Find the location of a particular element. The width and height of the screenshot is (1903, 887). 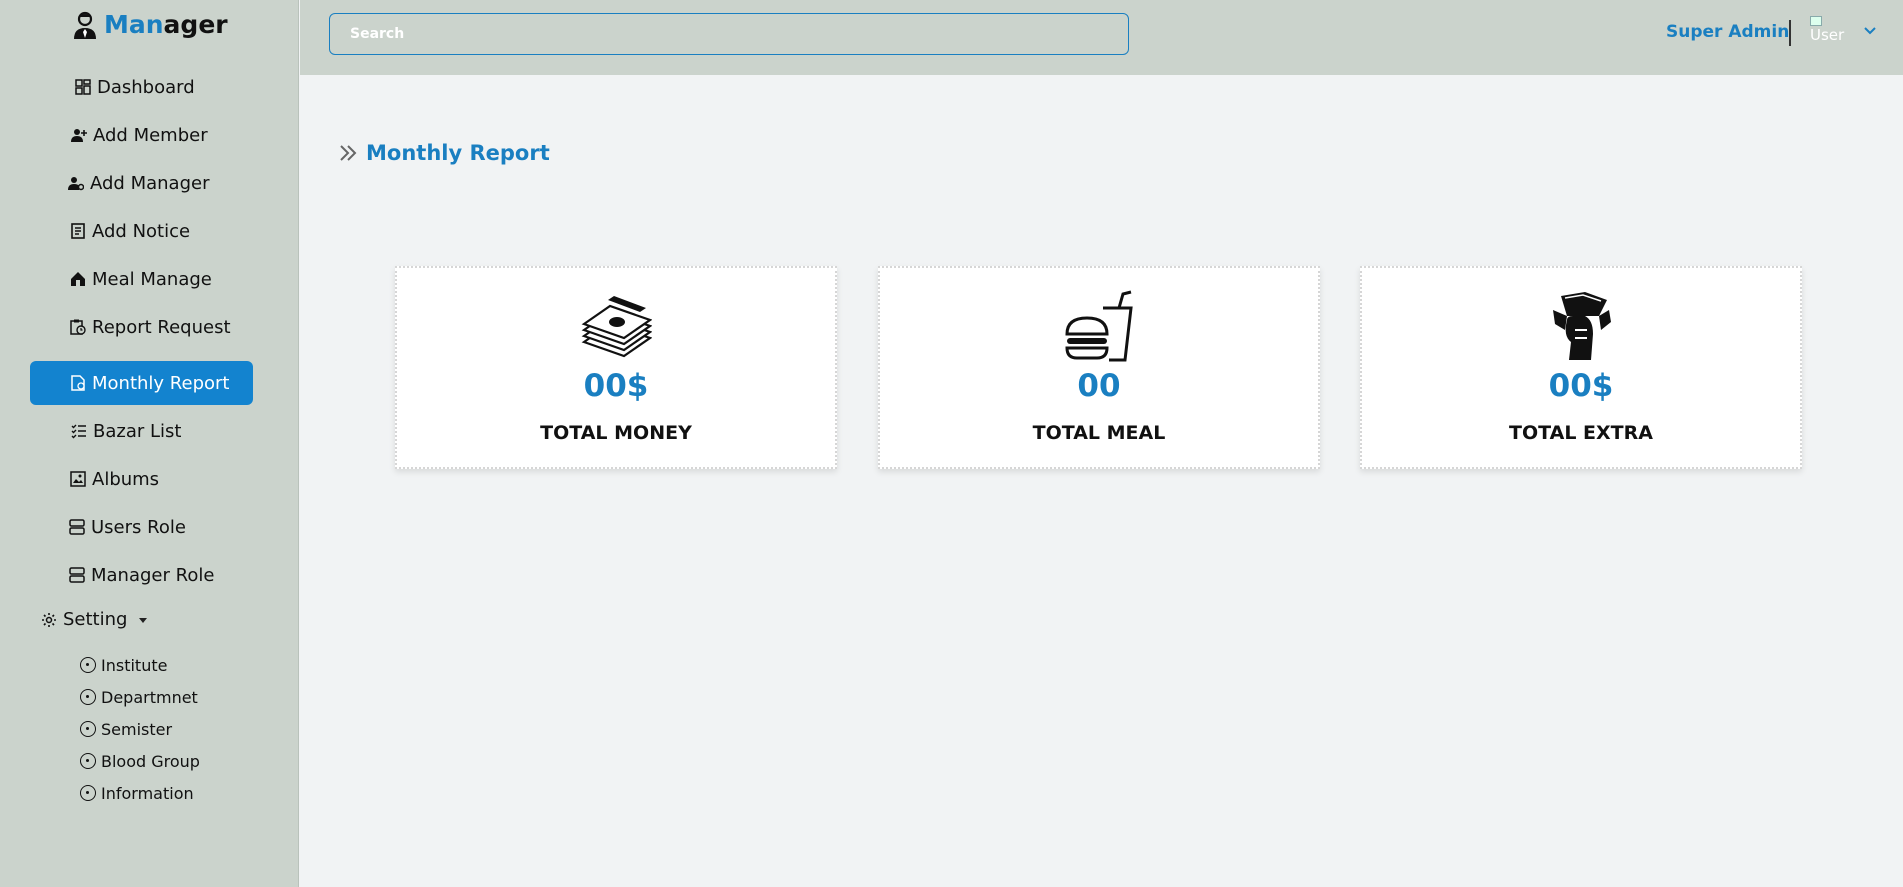

user-plus-icon is located at coordinates (79, 135).